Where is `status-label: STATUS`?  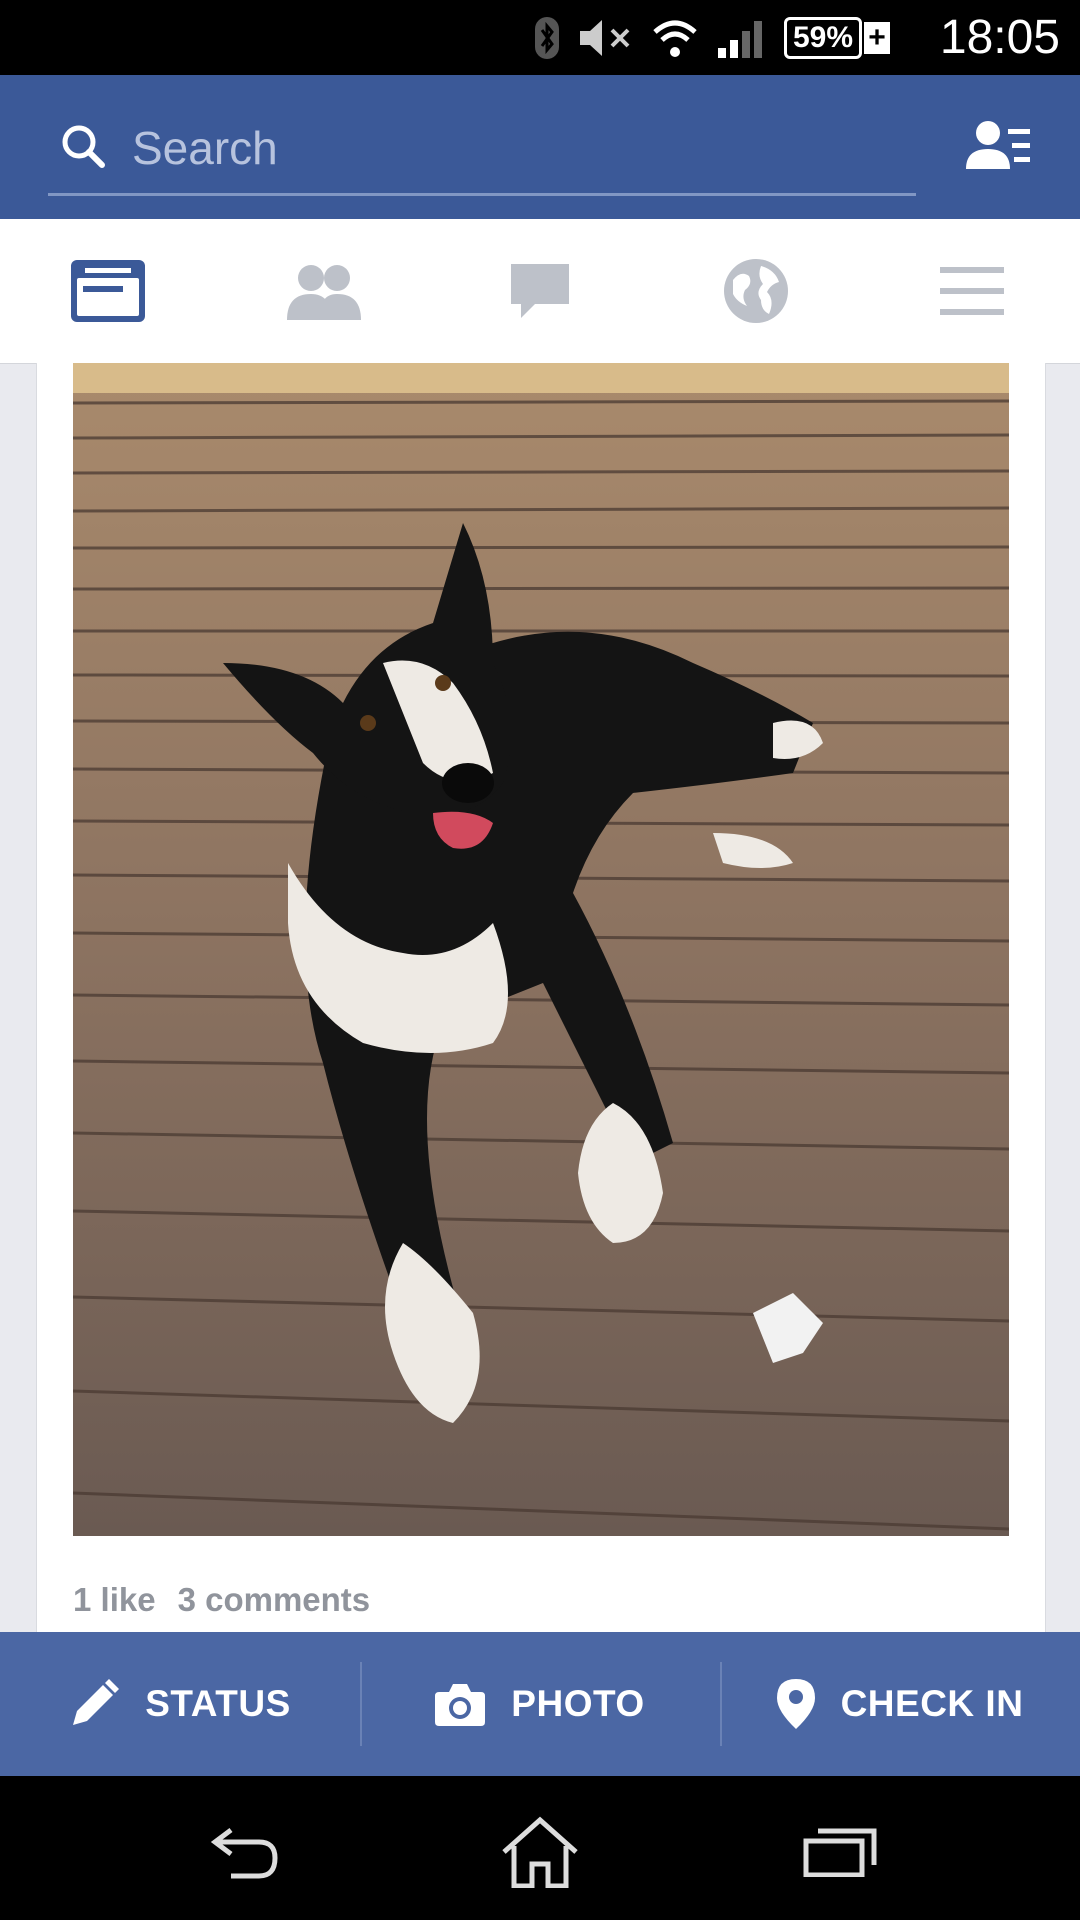
status-label: STATUS is located at coordinates (218, 1703).